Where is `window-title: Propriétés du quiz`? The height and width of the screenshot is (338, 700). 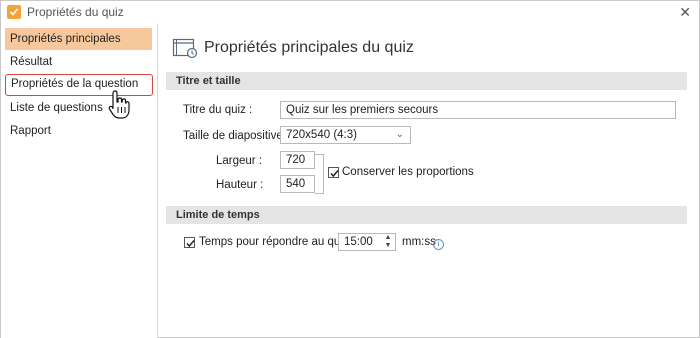
window-title: Propriétés du quiz is located at coordinates (75, 12).